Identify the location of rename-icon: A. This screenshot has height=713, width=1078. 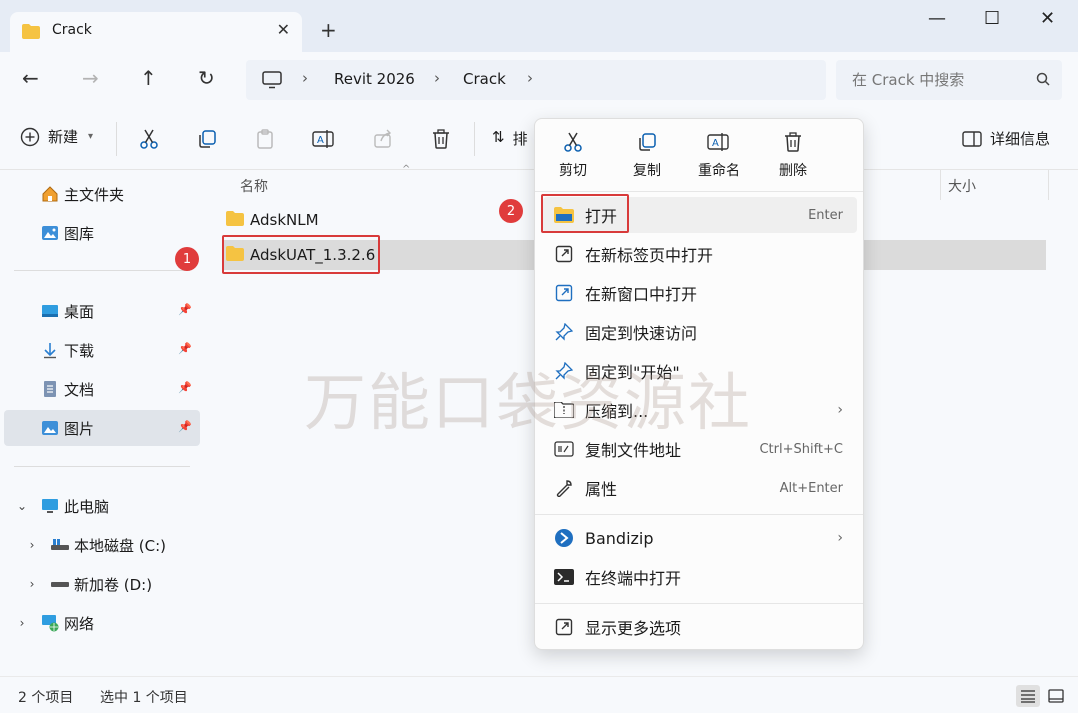
(324, 141).